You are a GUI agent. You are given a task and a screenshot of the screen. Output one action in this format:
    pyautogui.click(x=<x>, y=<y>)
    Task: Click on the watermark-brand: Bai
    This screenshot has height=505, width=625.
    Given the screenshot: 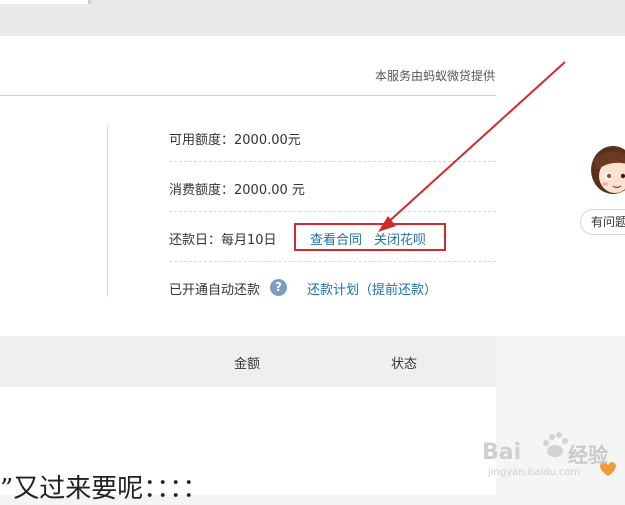 What is the action you would take?
    pyautogui.click(x=501, y=452)
    